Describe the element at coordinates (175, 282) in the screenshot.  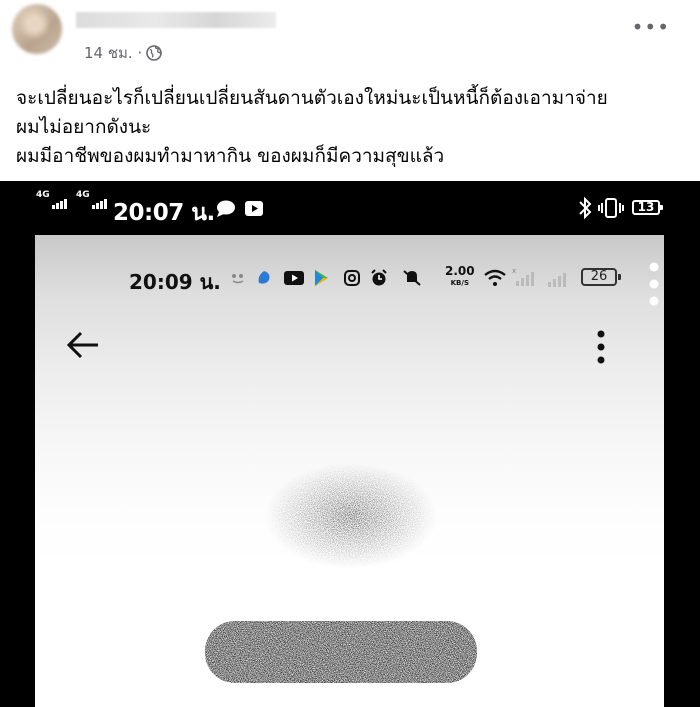
I see `inner-status-time: 20:09 น.` at that location.